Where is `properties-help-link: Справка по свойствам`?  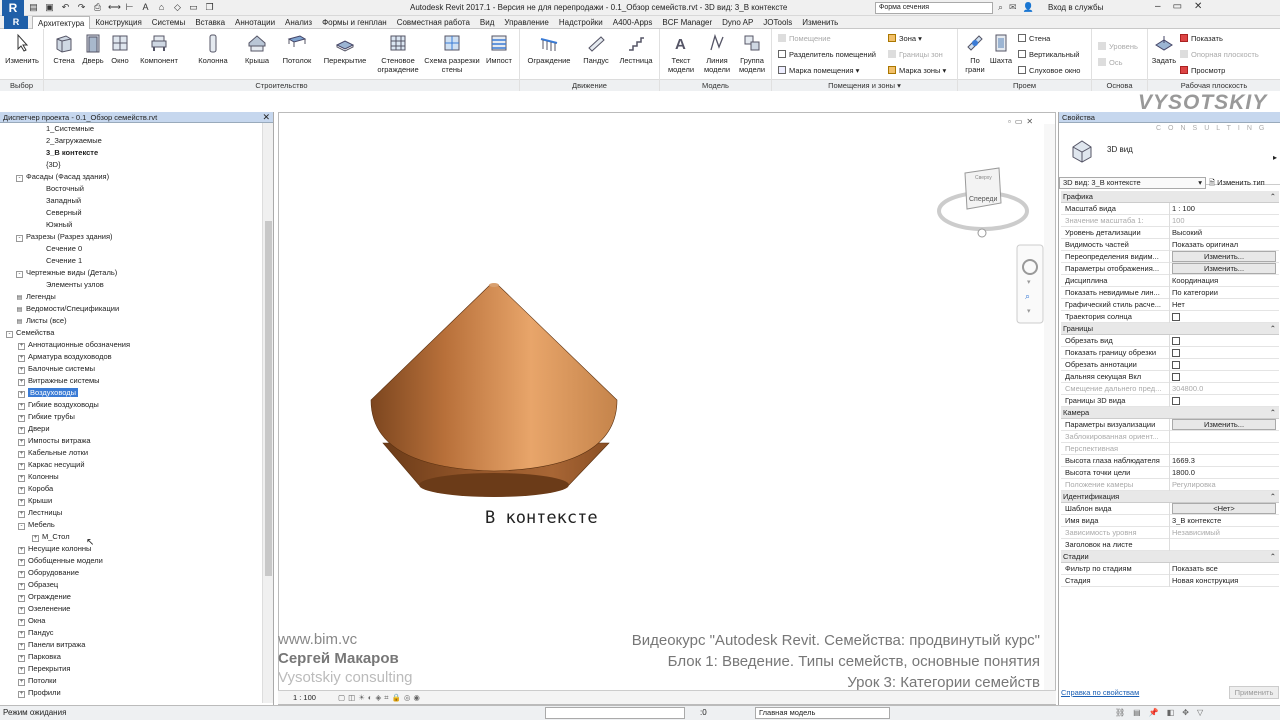 properties-help-link: Справка по свойствам is located at coordinates (1100, 692).